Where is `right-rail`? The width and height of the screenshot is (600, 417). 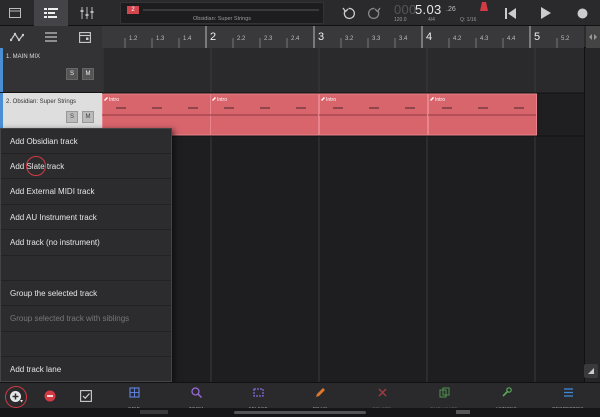
right-rail is located at coordinates (592, 215).